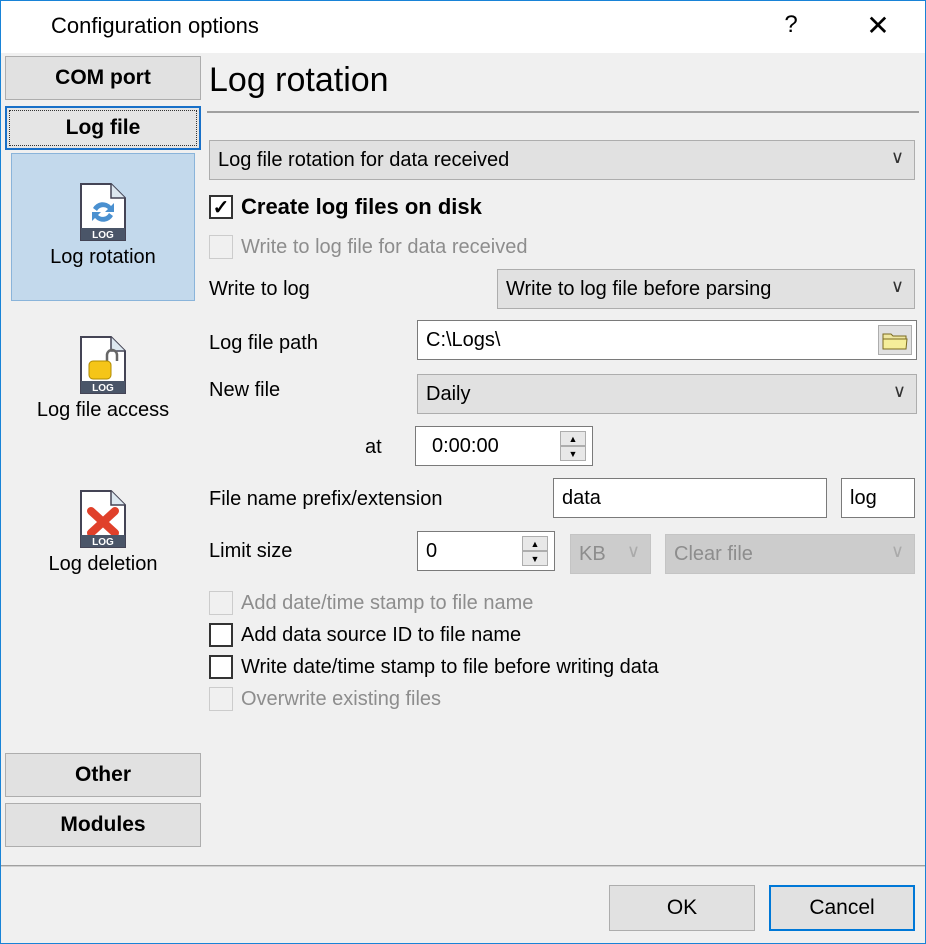 The image size is (926, 944). I want to click on log-file-path-value: C:\Logs\, so click(463, 339).